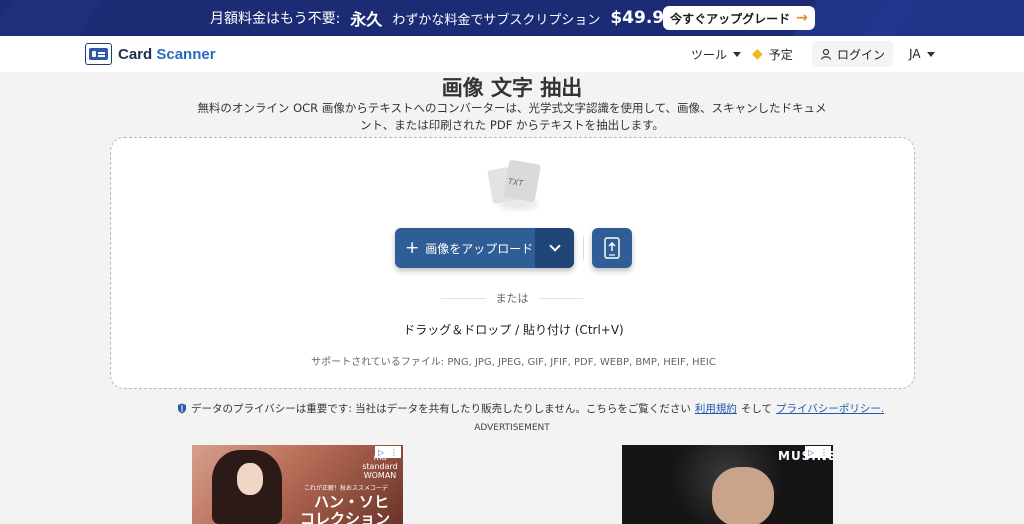 The image size is (1024, 524). I want to click on tools-label: ツール, so click(709, 54).